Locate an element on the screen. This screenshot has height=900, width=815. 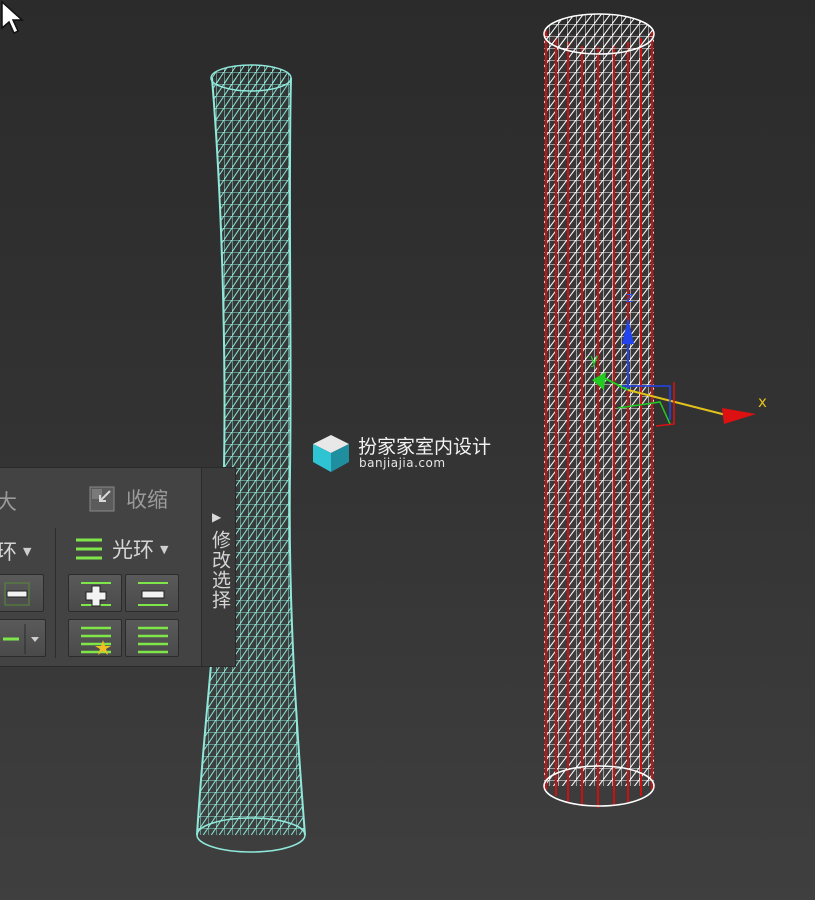
loop-label-partial: 环 is located at coordinates (8, 551).